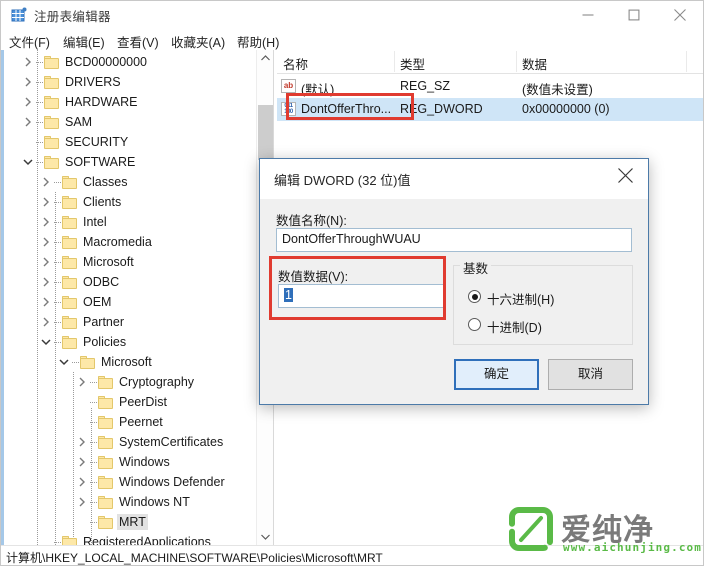  Describe the element at coordinates (138, 41) in the screenshot. I see `menu-view: 查看(V)` at that location.